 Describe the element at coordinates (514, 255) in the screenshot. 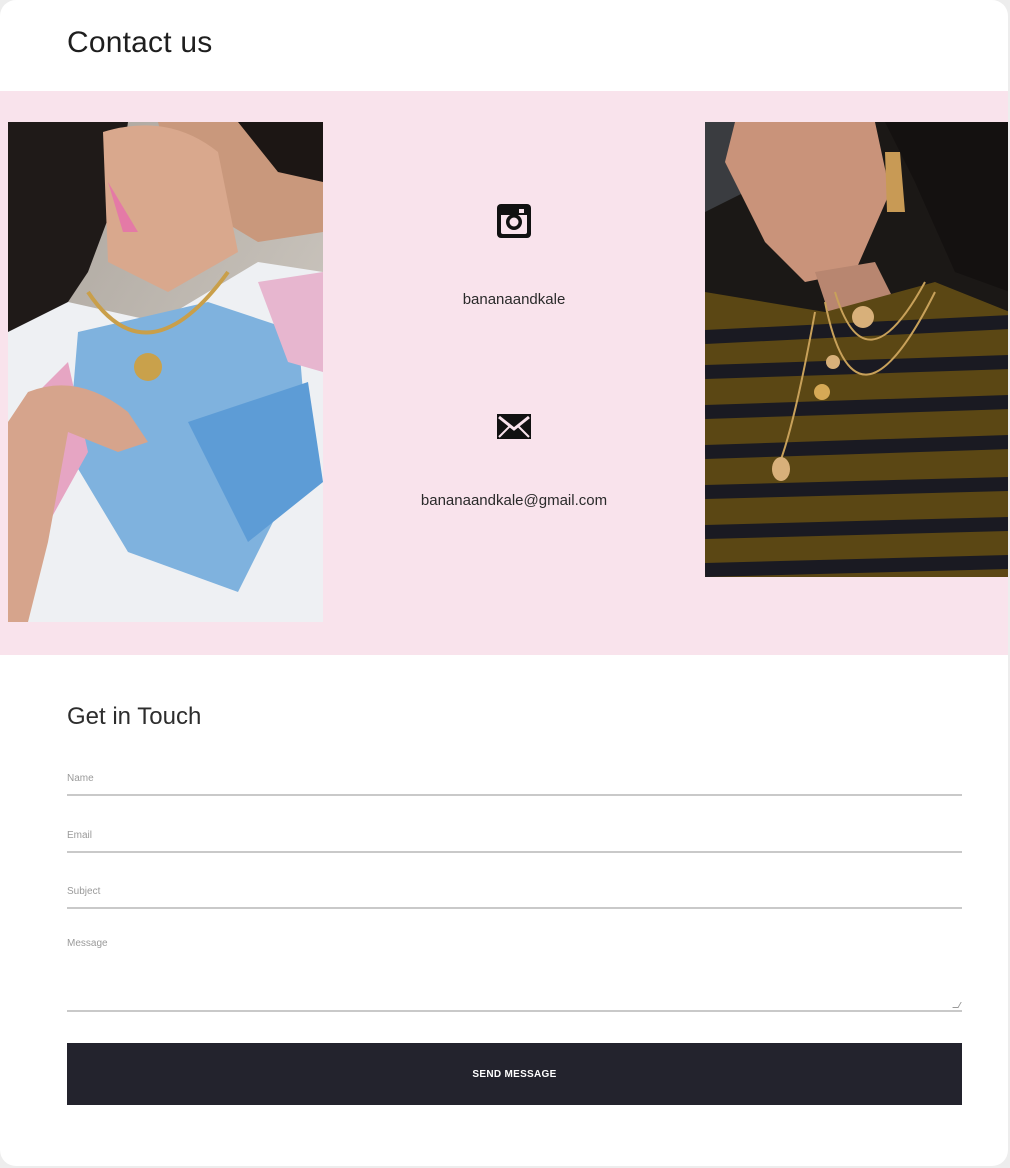

I see `instagram-contact: bananaandkale` at that location.